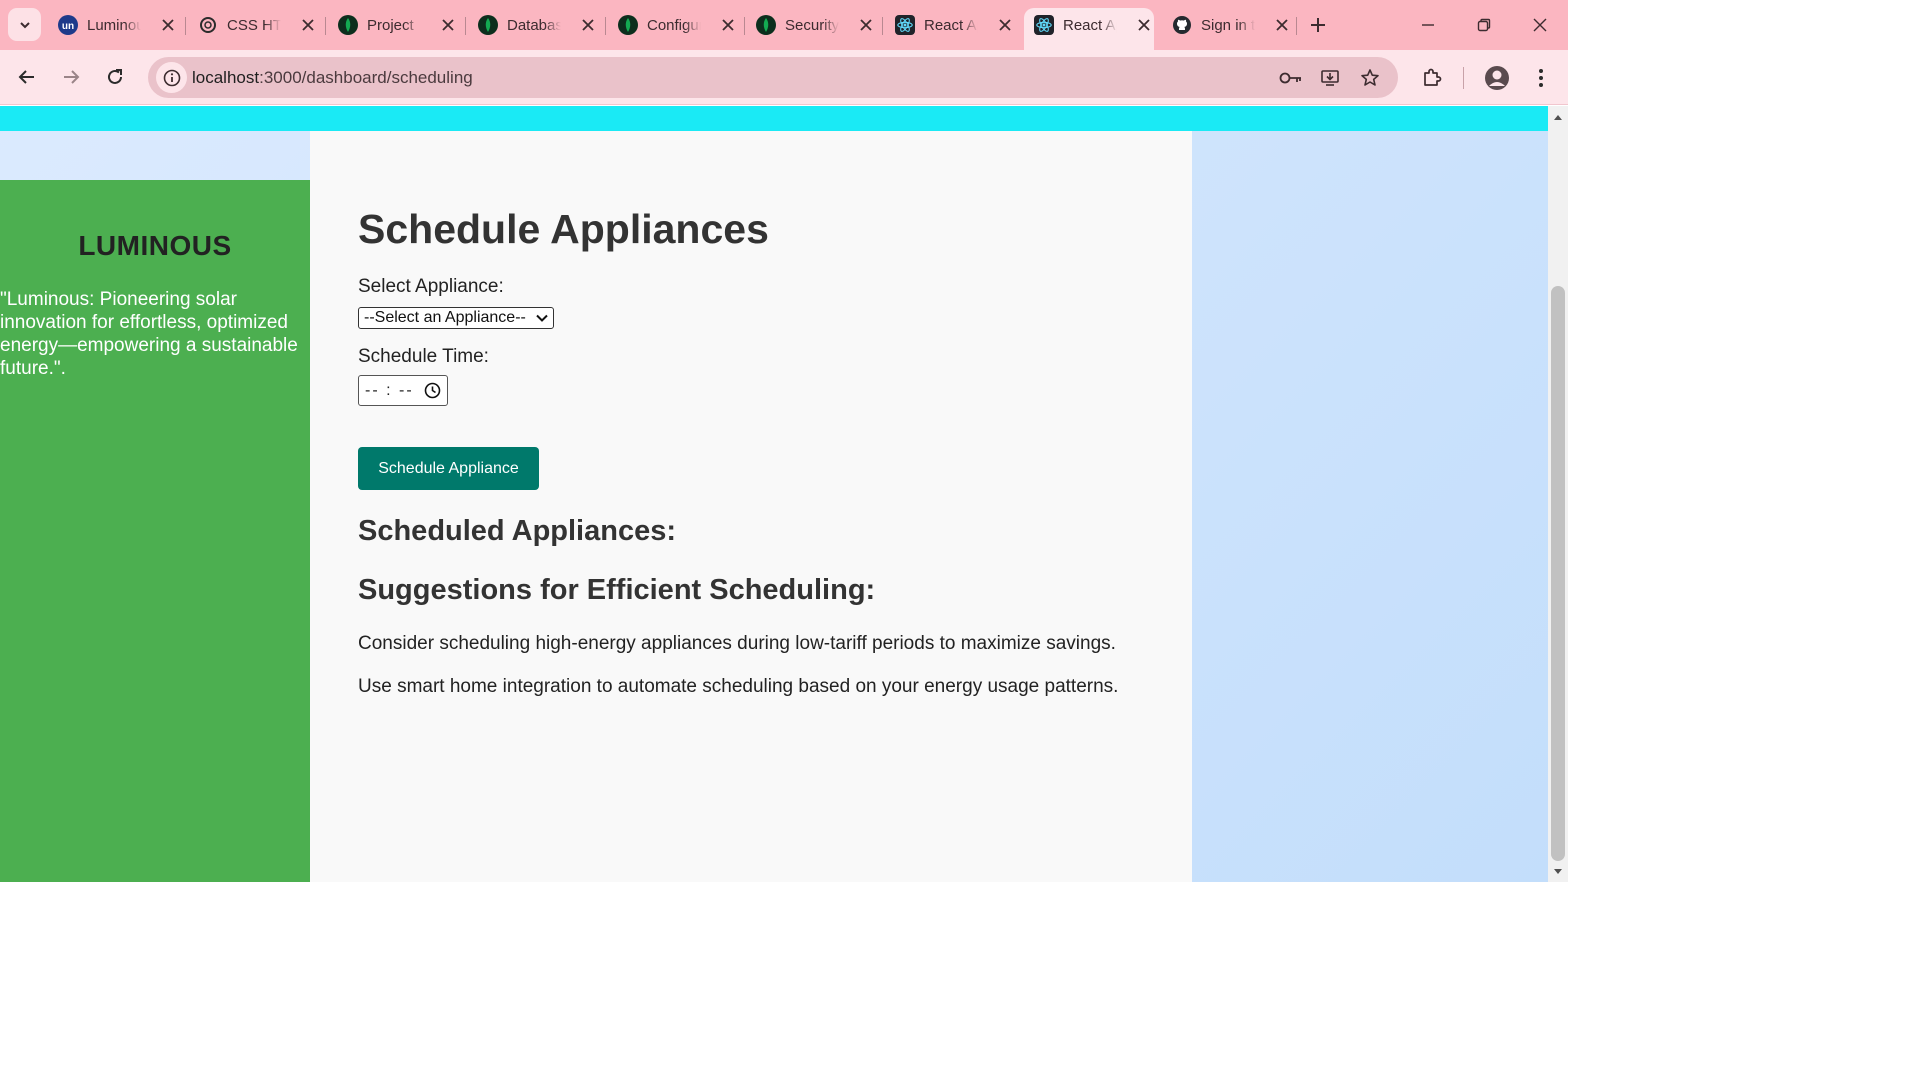  I want to click on caret-down-icon, so click(1558, 871).